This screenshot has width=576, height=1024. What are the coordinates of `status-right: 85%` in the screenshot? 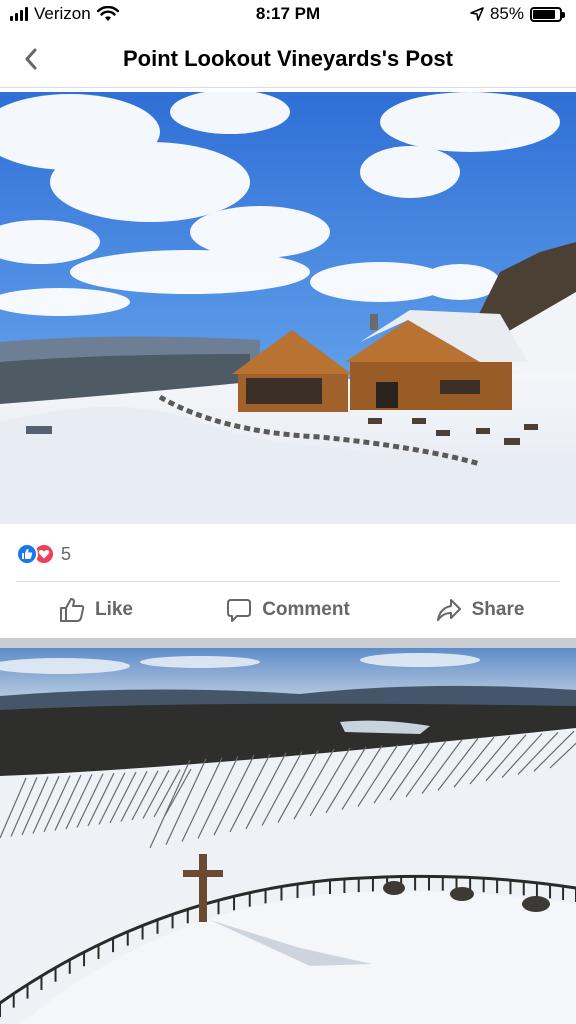 It's located at (517, 14).